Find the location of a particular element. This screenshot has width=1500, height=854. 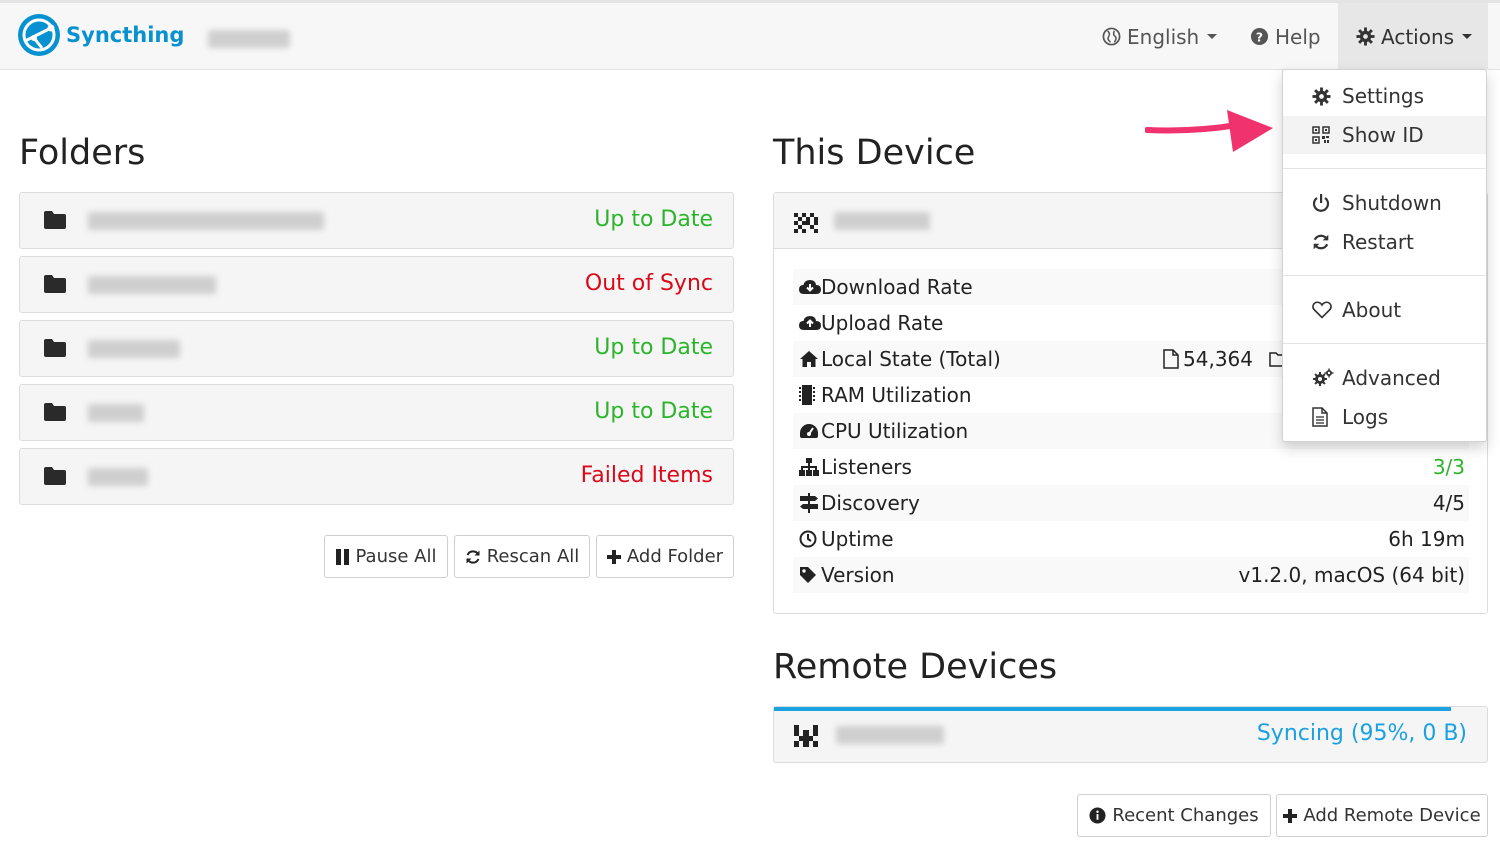

menu-item-label: Advanced is located at coordinates (1391, 378).